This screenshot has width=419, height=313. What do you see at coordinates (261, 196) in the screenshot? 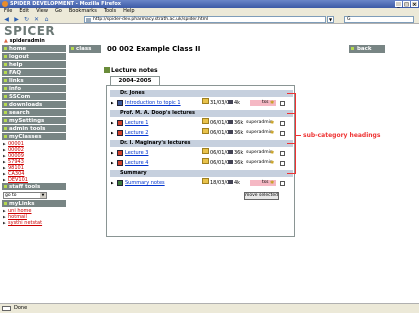
I see `move-selected-button: move selected` at bounding box center [261, 196].